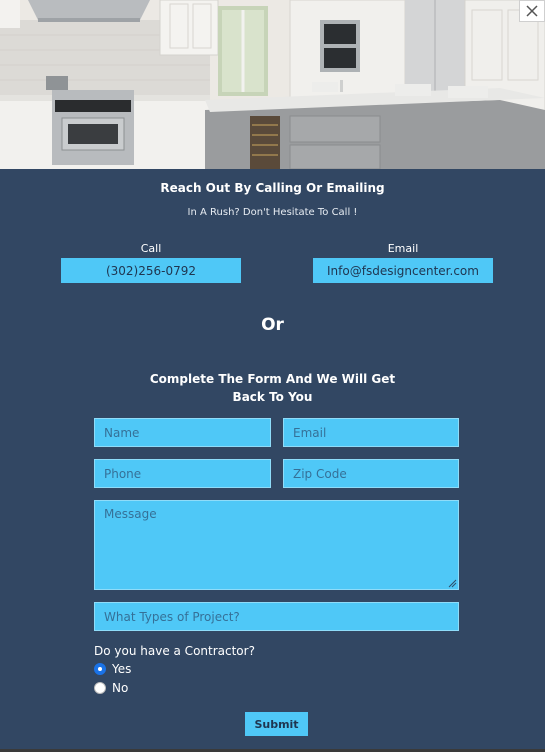 The height and width of the screenshot is (752, 545). What do you see at coordinates (272, 212) in the screenshot?
I see `contact-subtitle: In A Rush? Don't Hesitate To Call !` at bounding box center [272, 212].